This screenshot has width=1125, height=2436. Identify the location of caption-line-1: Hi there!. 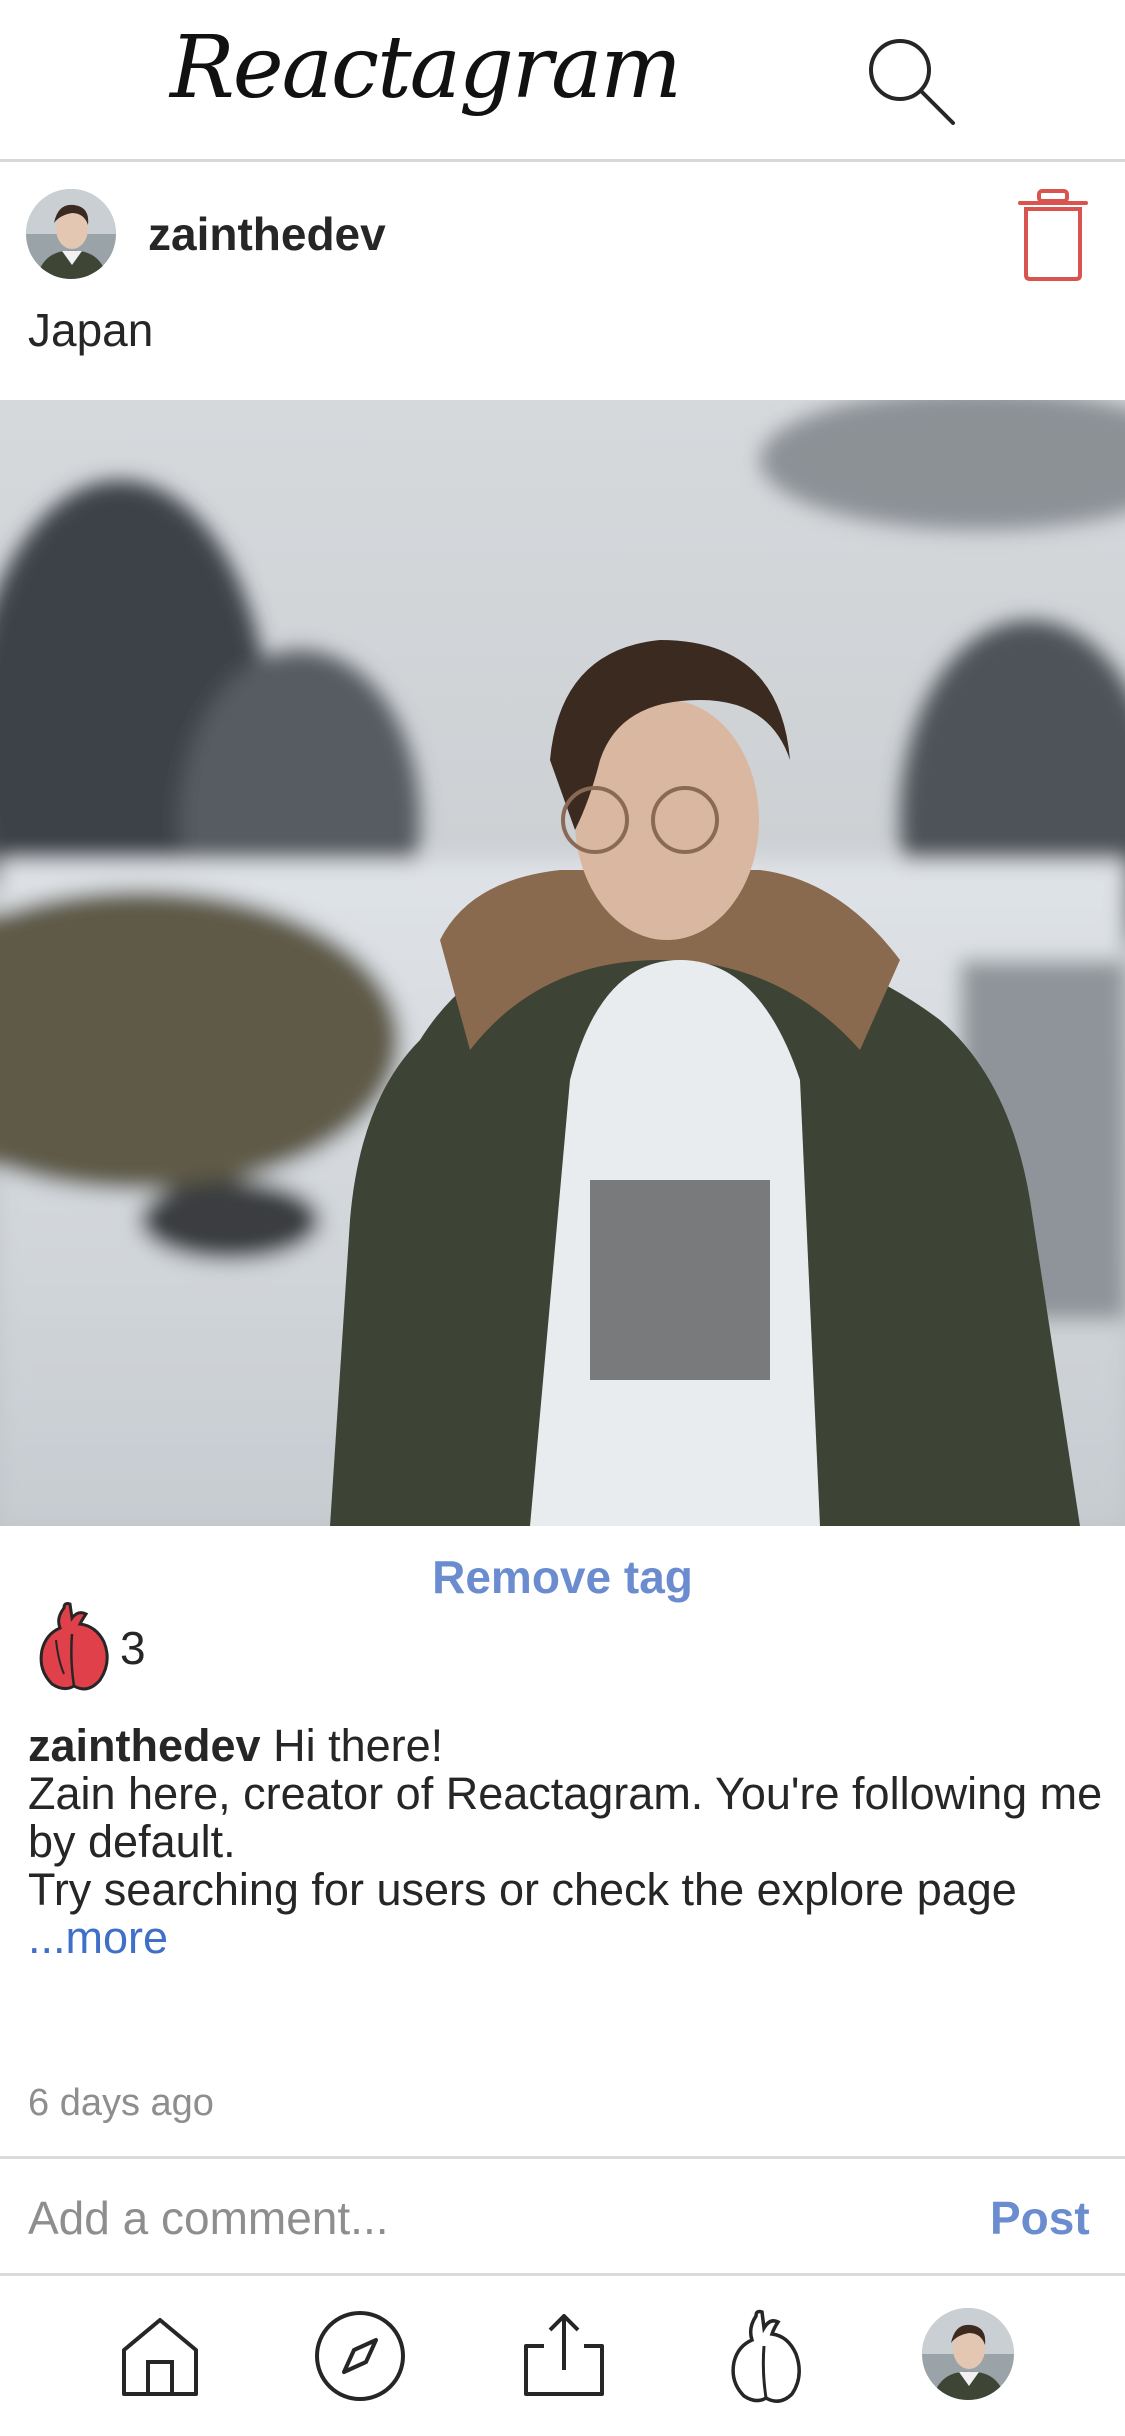
(358, 1745).